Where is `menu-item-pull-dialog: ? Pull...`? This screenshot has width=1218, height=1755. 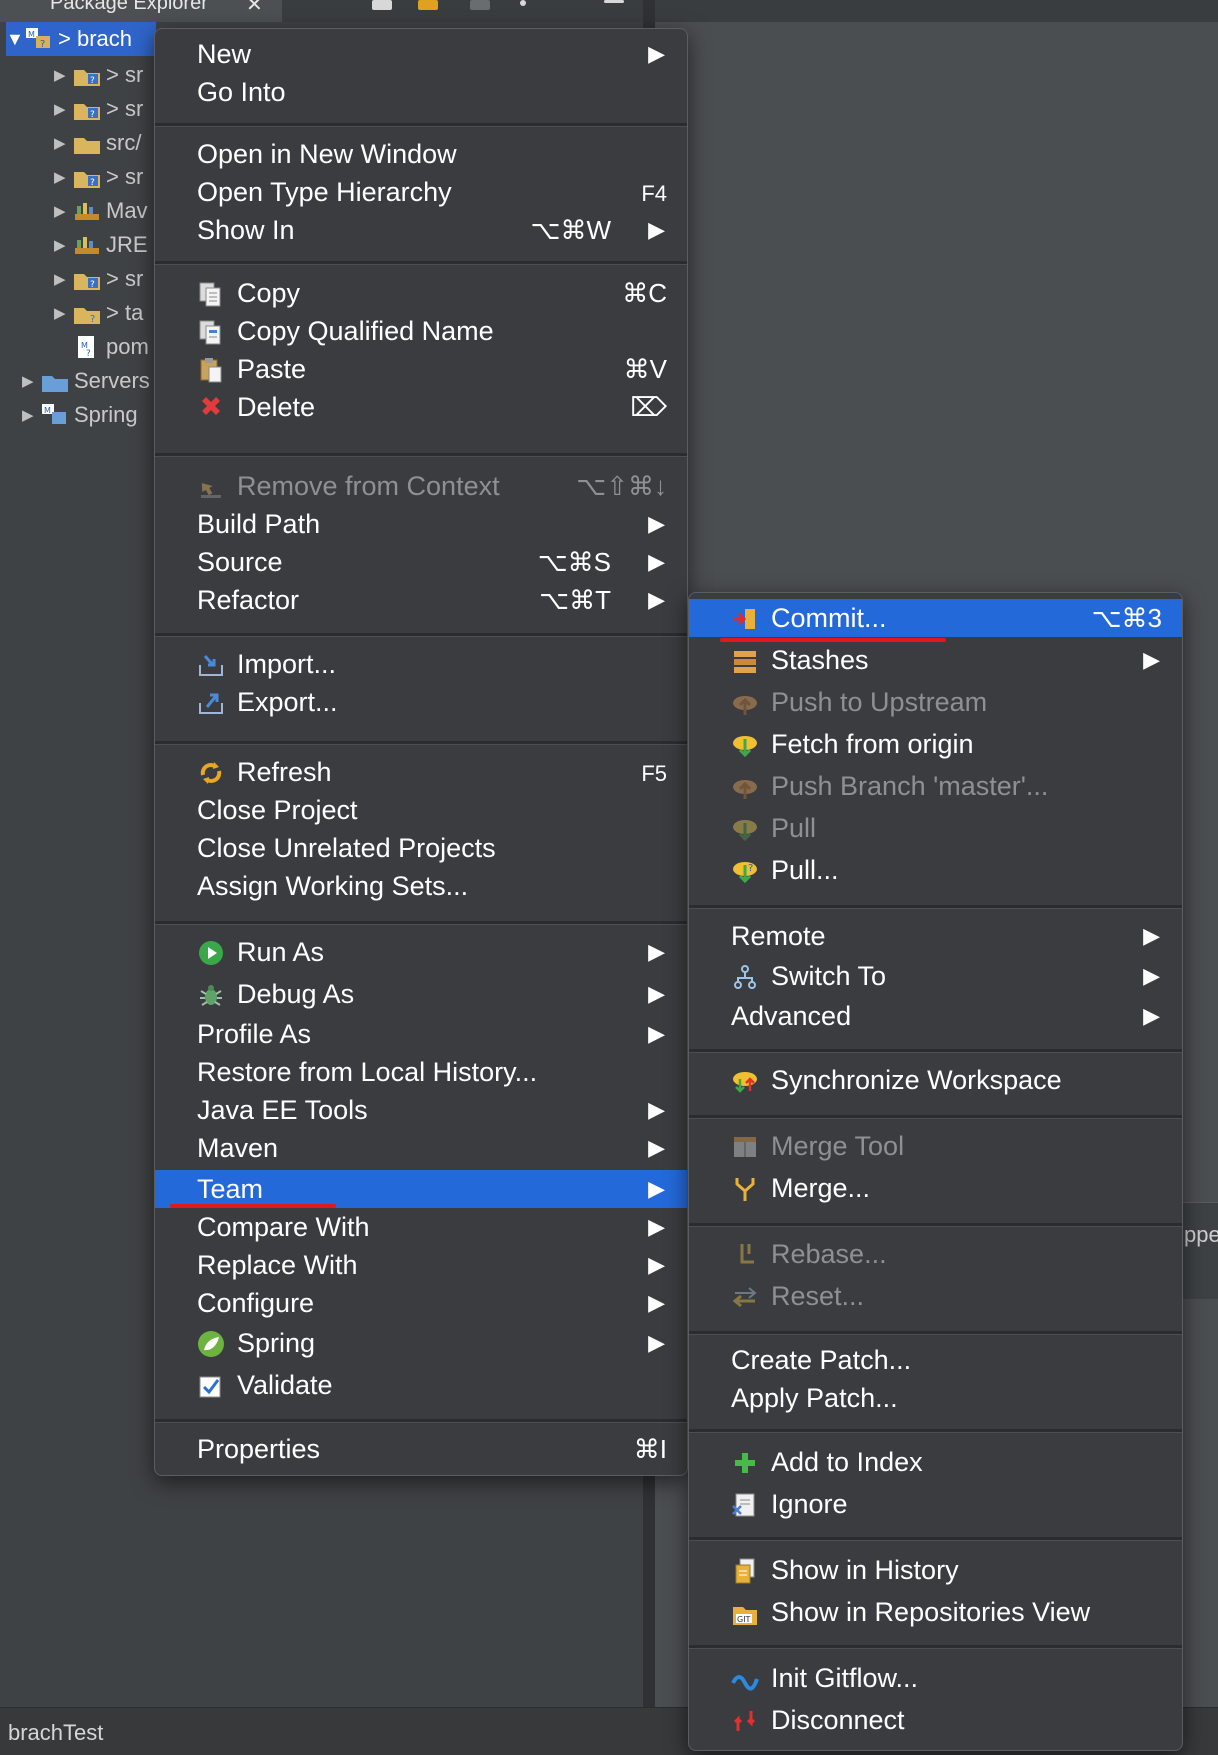 menu-item-pull-dialog: ? Pull... is located at coordinates (935, 870).